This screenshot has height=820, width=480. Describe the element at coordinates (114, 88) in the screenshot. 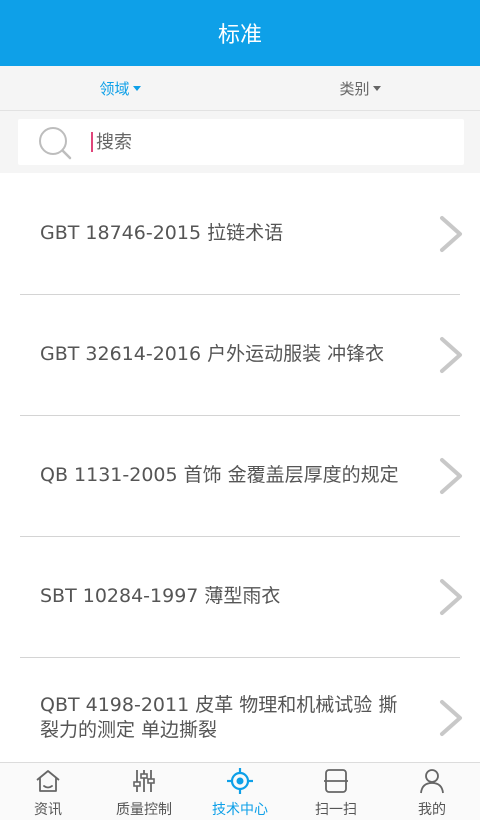

I see `filter-domain-label: 领域` at that location.